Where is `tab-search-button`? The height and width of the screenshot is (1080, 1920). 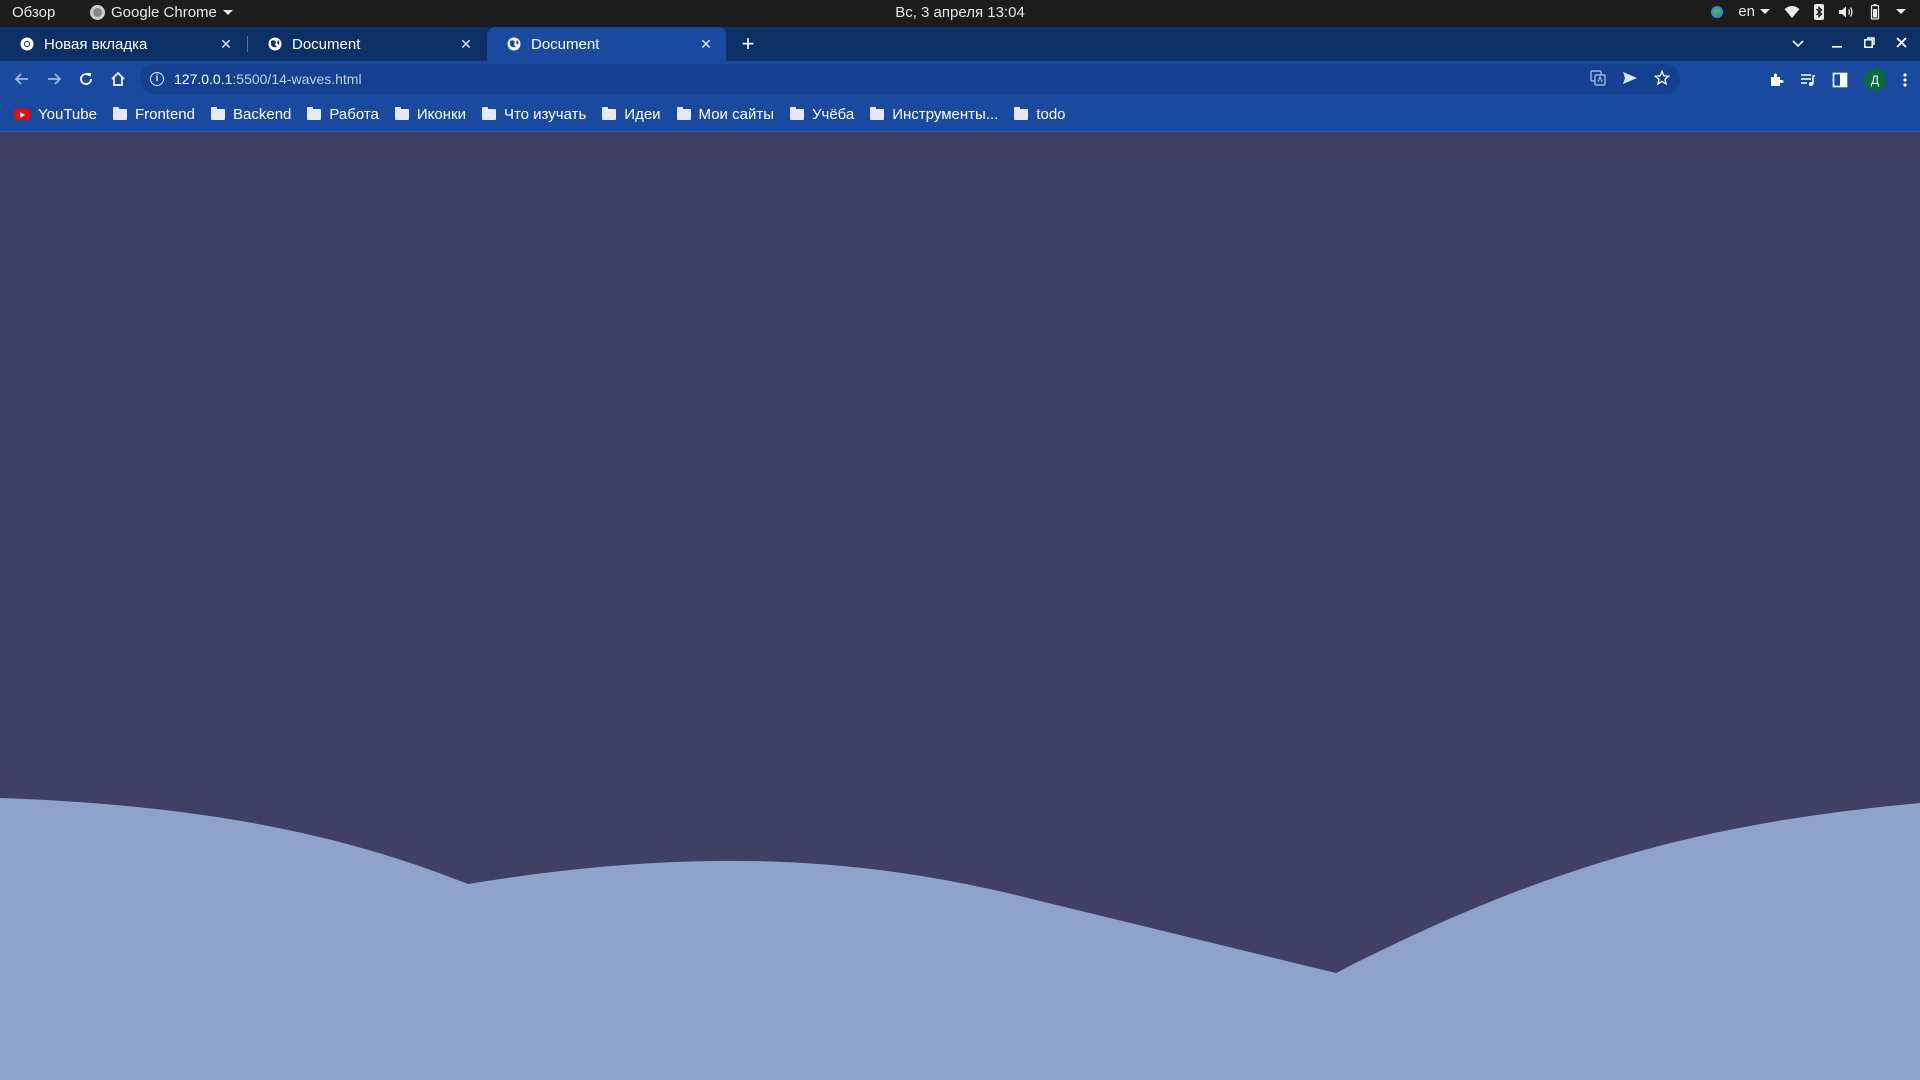
tab-search-button is located at coordinates (1798, 44).